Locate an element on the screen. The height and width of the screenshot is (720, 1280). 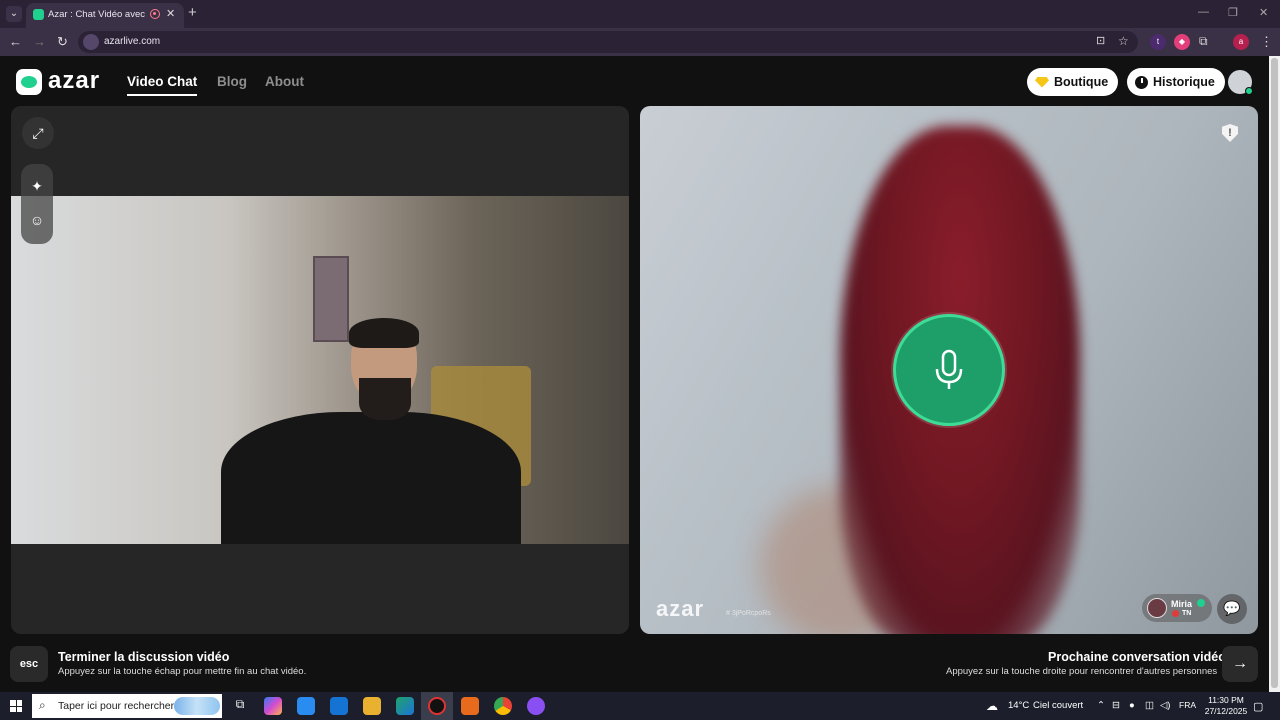
verified-icon is located at coordinates (1201, 603).